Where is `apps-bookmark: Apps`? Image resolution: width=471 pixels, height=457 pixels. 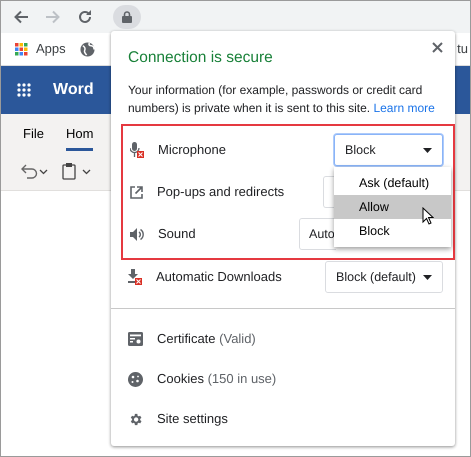
apps-bookmark: Apps is located at coordinates (40, 49).